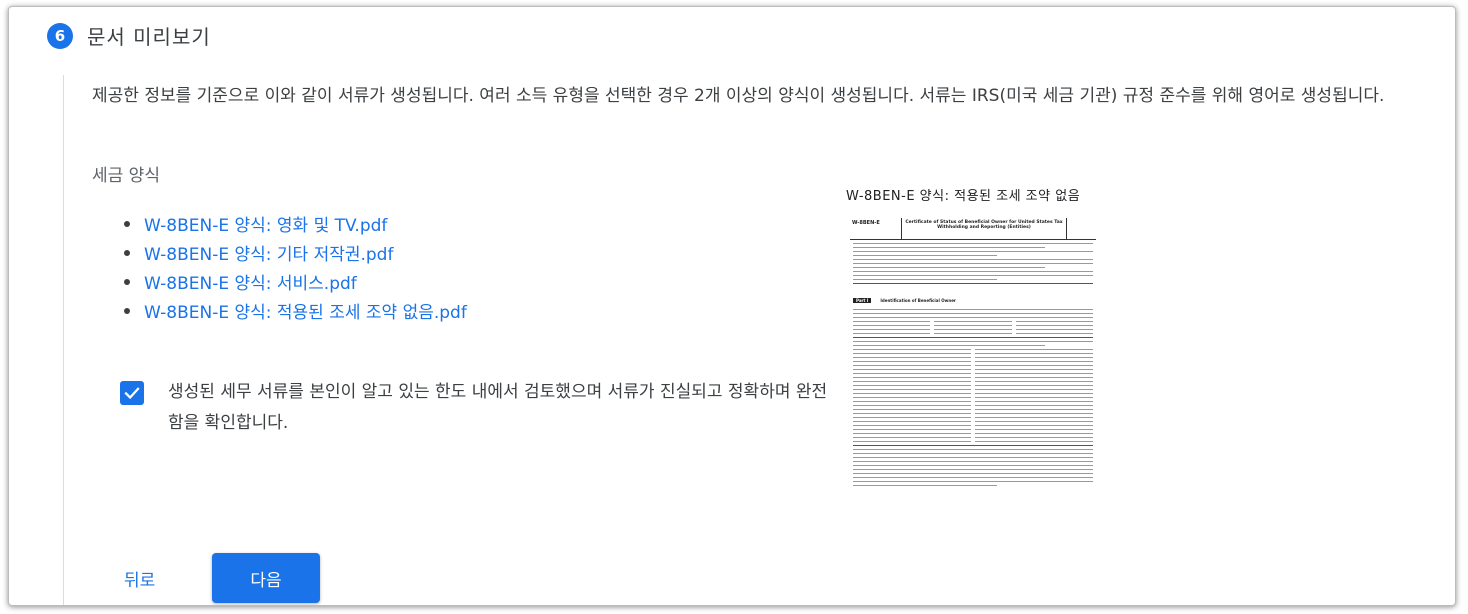  Describe the element at coordinates (139, 578) in the screenshot. I see `back-button: 뒤로` at that location.